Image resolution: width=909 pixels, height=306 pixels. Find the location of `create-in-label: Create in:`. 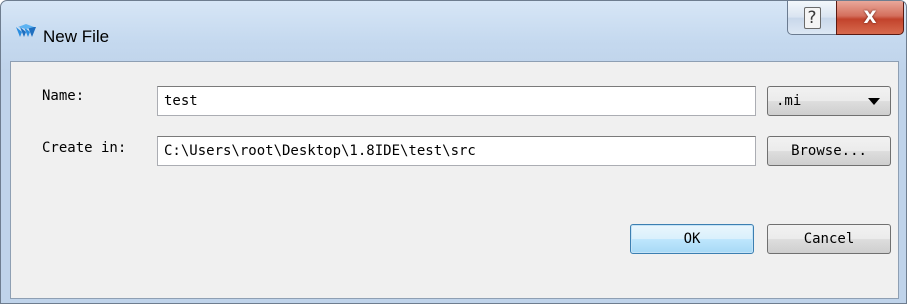

create-in-label: Create in: is located at coordinates (84, 148).